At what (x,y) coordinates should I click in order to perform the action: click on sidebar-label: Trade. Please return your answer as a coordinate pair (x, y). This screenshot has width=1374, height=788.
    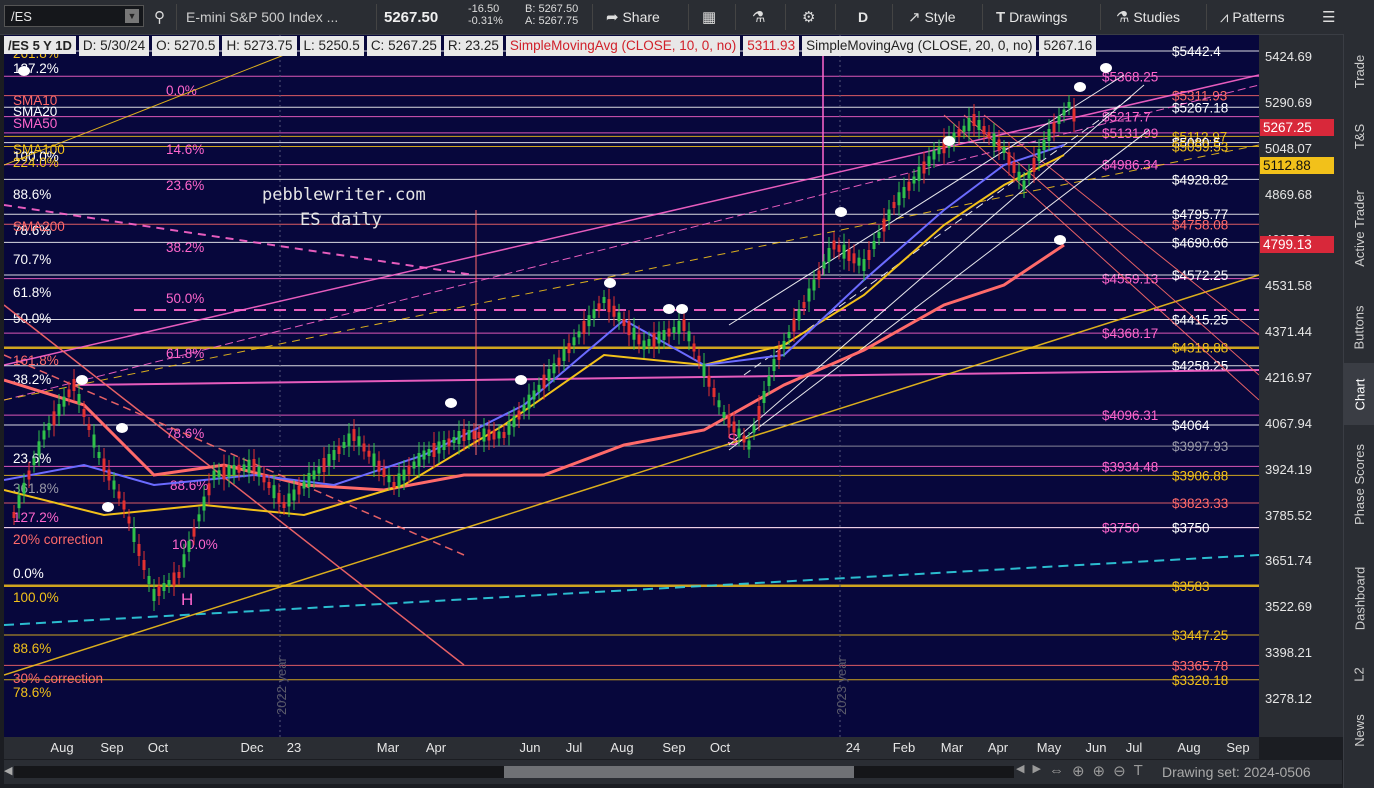
    Looking at the image, I should click on (1360, 71).